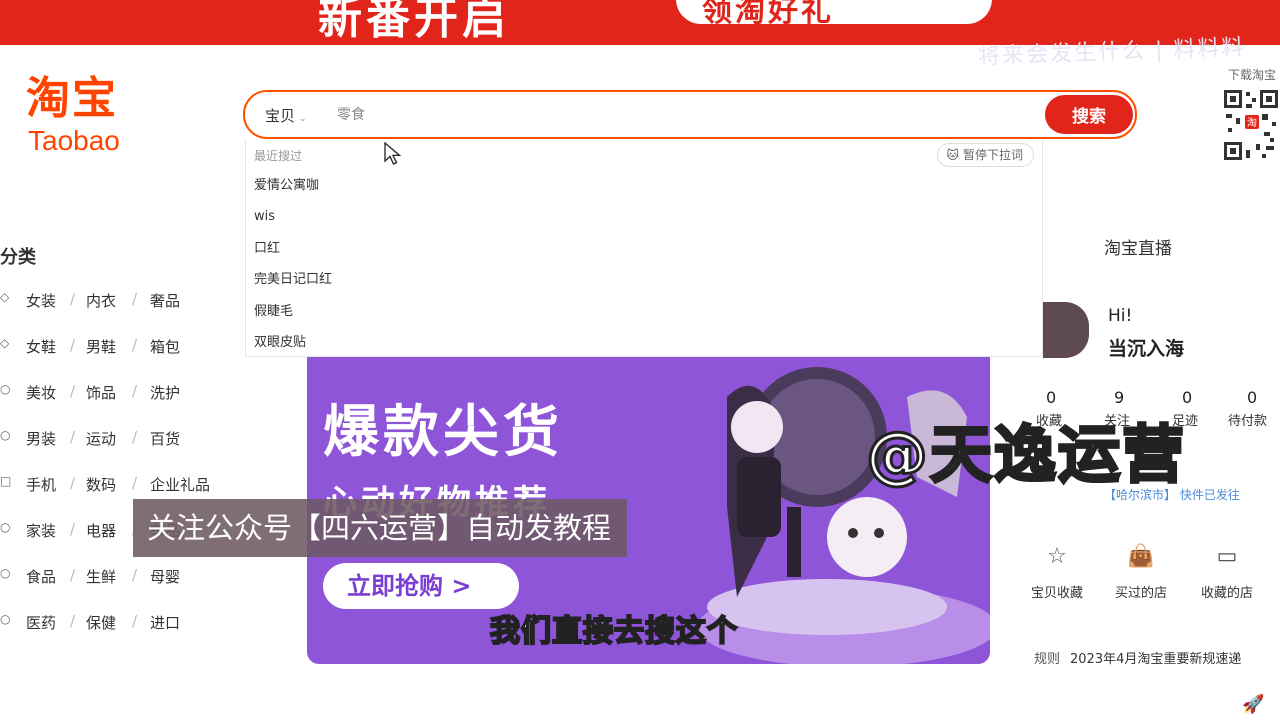 The width and height of the screenshot is (1280, 720). Describe the element at coordinates (1252, 75) in the screenshot. I see `qr-download-label: 下载淘宝` at that location.